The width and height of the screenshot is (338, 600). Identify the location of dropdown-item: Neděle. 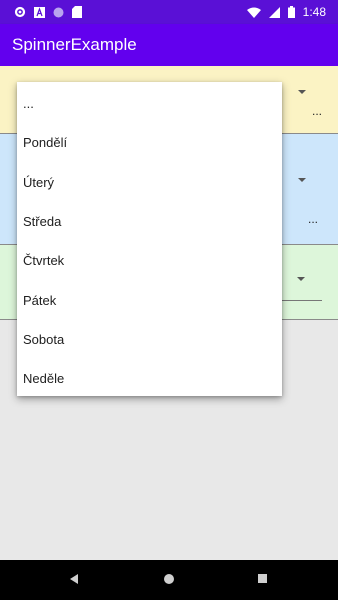
(43, 378).